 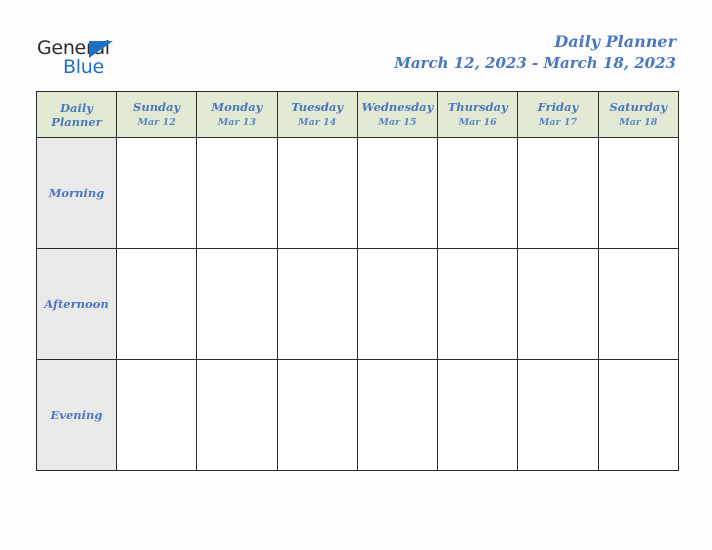 I want to click on cell-morning-friday, so click(x=558, y=193).